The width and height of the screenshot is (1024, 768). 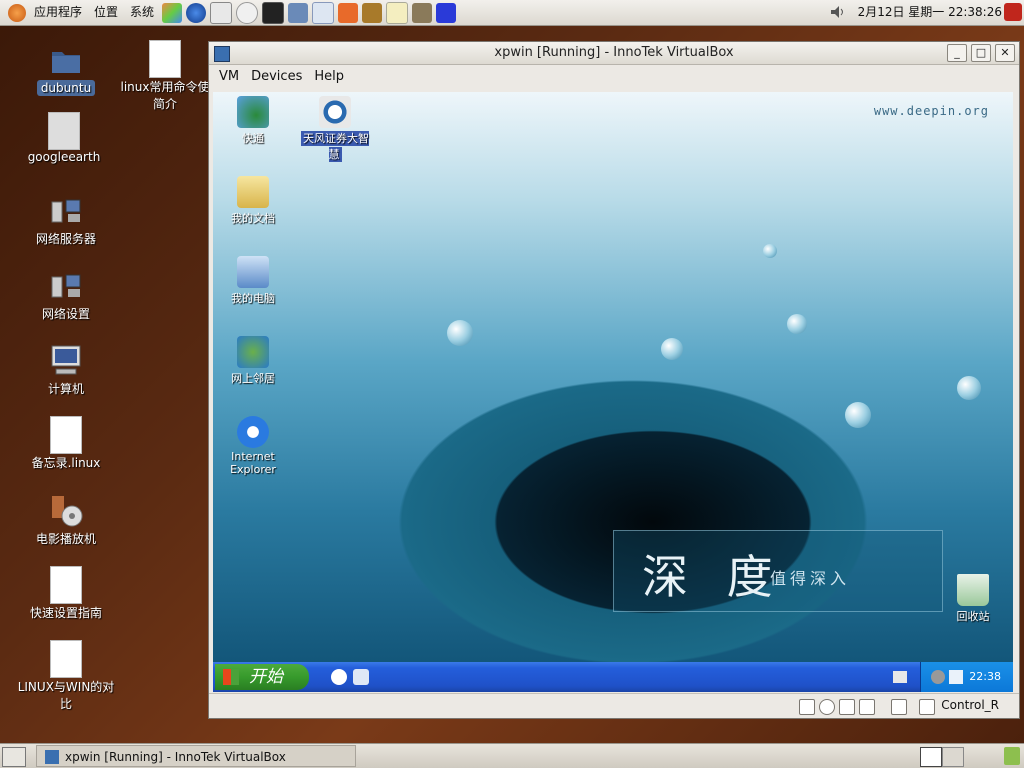 I want to click on network-status-icon, so click(x=867, y=707).